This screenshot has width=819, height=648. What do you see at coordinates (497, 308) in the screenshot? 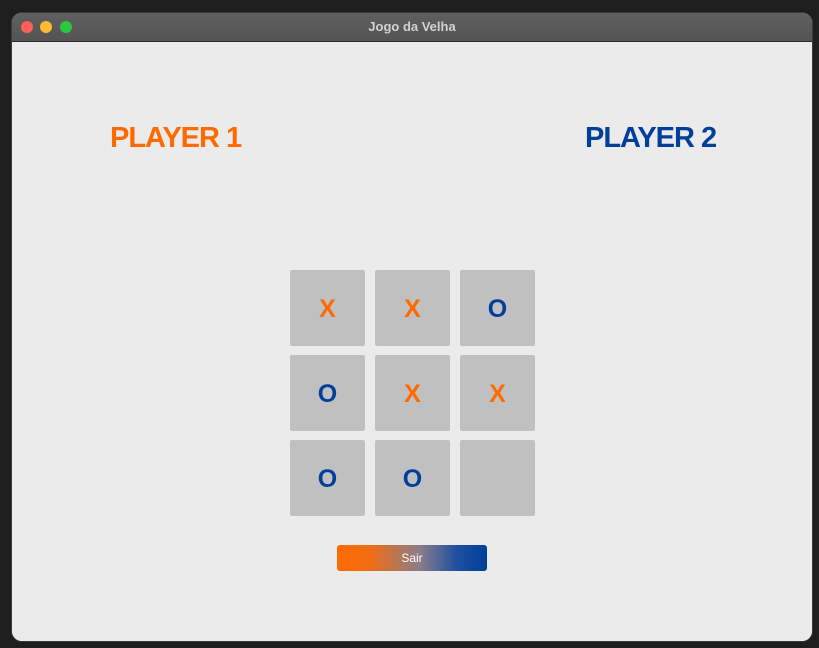
I see `board-cell-3: O` at bounding box center [497, 308].